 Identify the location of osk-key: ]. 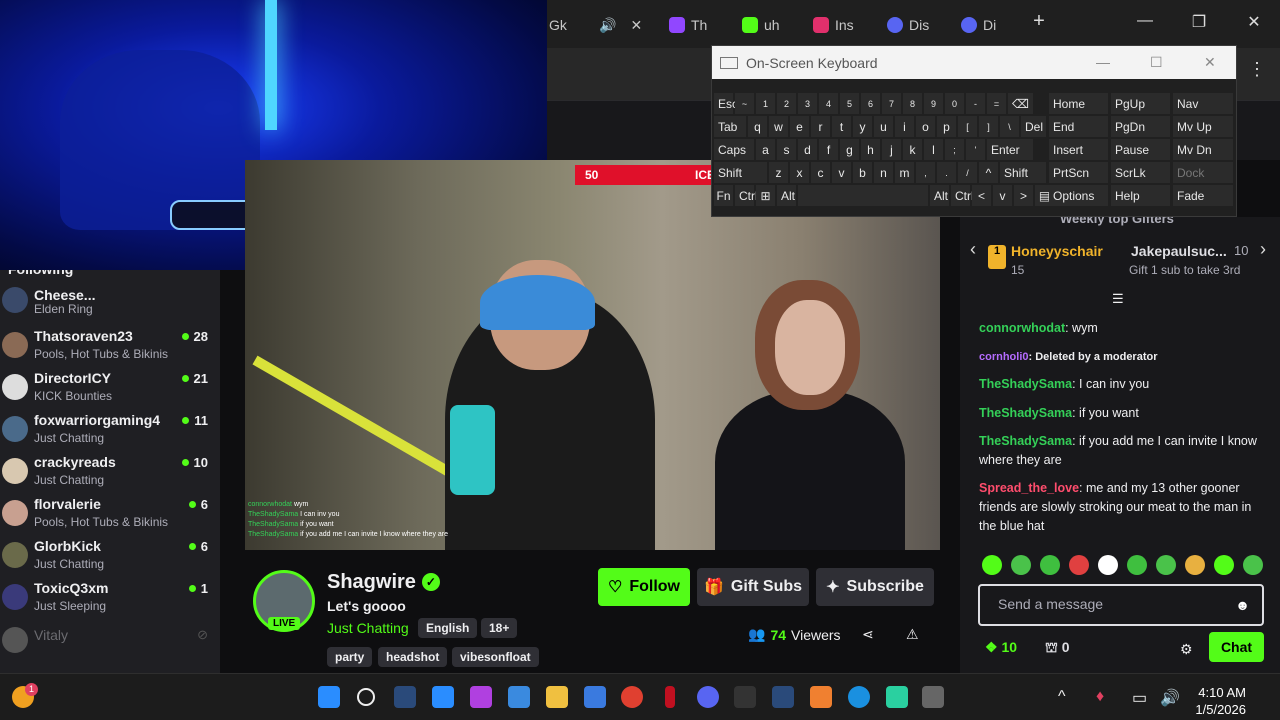
(988, 126).